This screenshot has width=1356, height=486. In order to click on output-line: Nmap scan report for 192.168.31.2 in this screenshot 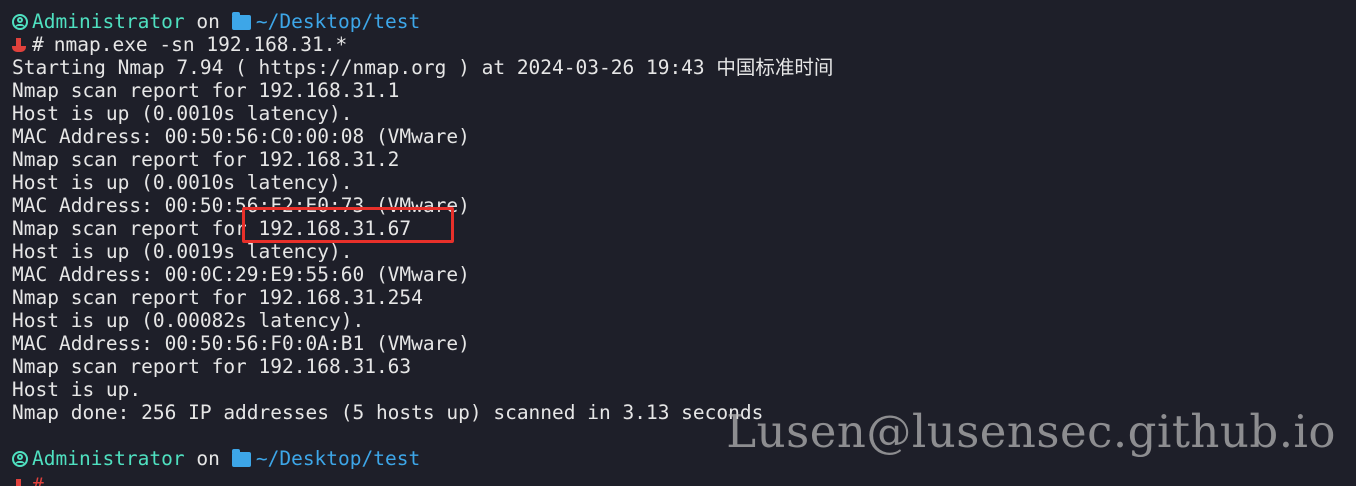, I will do `click(206, 159)`.